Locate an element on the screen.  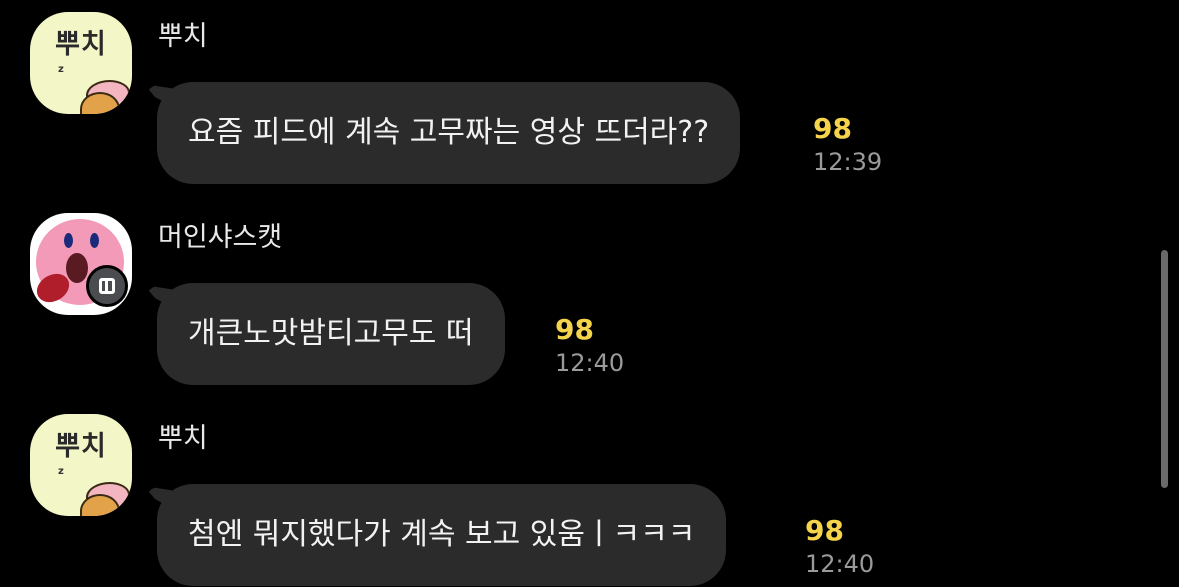
message-bubble: 개큰노맛밤티고무도 떠 is located at coordinates (331, 334).